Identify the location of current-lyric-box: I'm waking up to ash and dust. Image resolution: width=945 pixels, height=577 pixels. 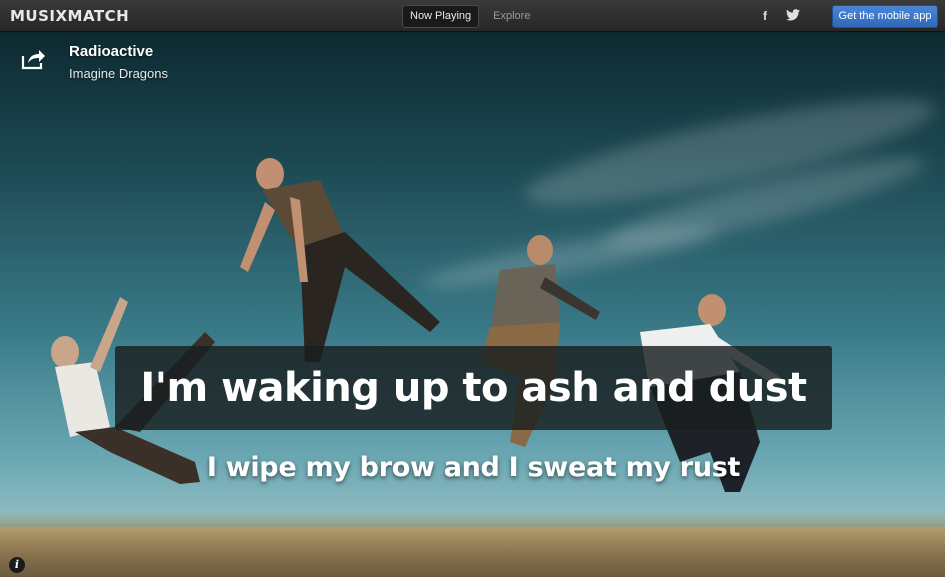
(473, 388).